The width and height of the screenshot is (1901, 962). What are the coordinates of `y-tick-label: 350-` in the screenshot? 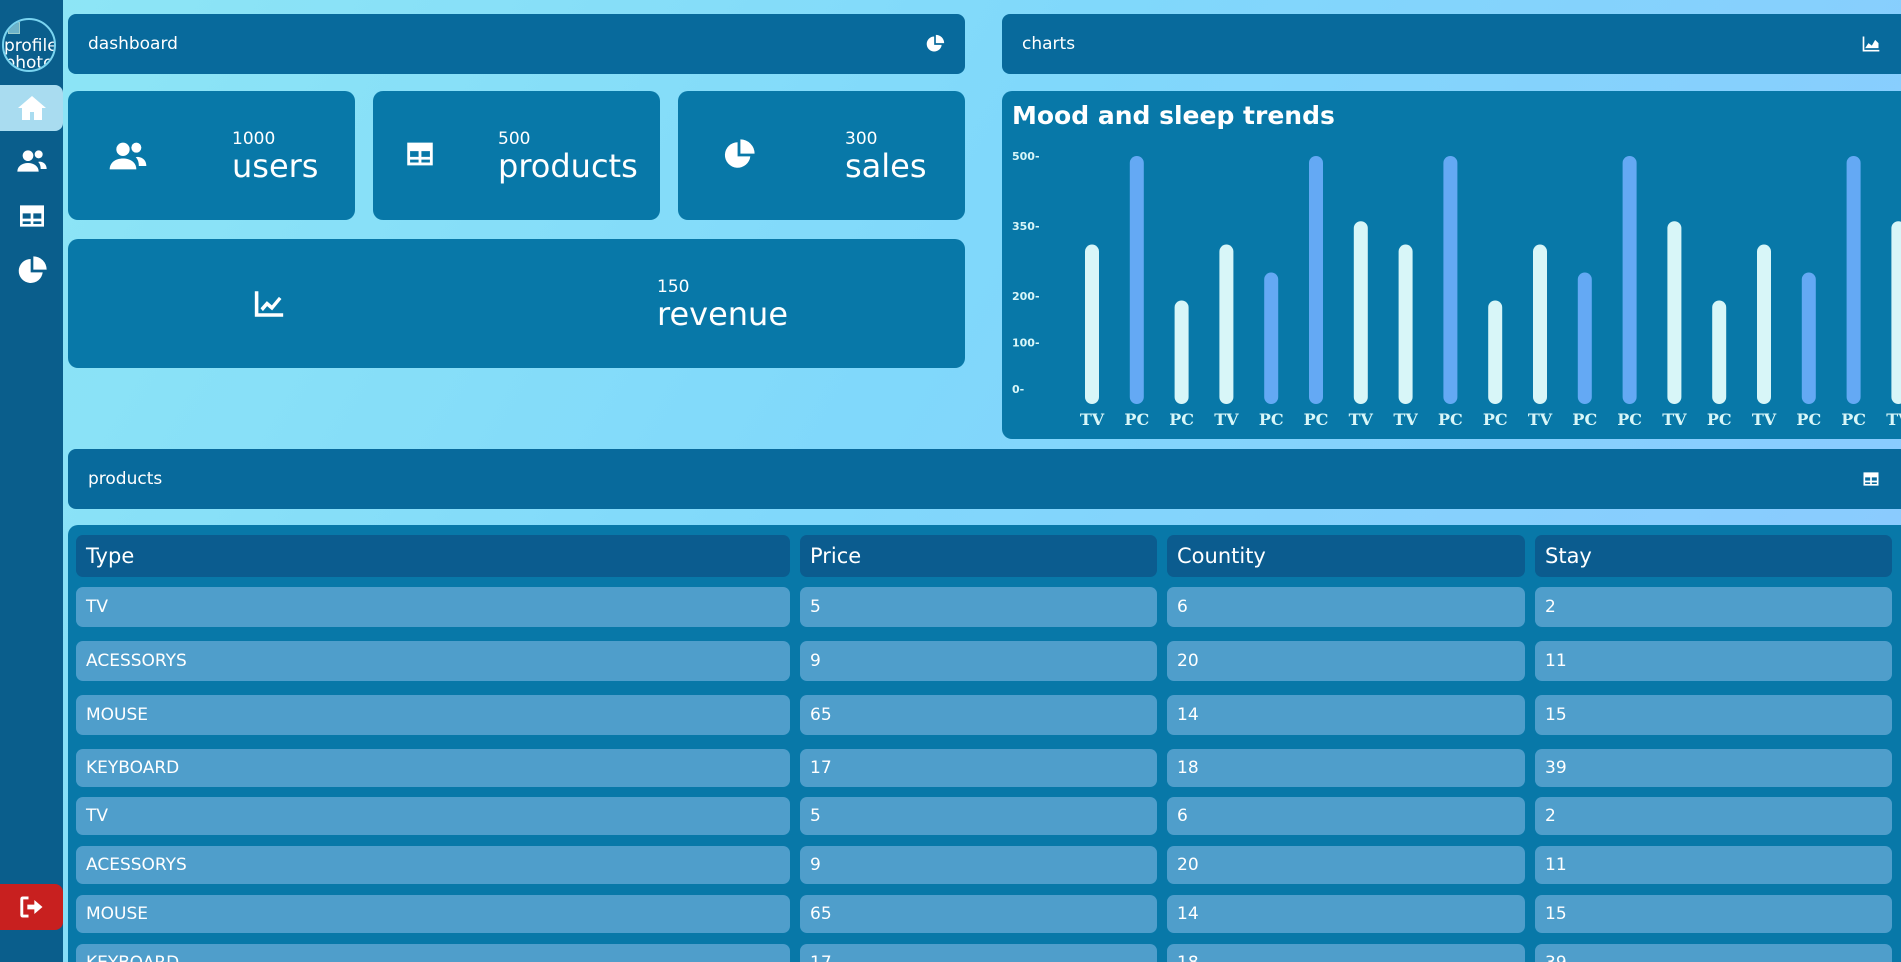 It's located at (1026, 226).